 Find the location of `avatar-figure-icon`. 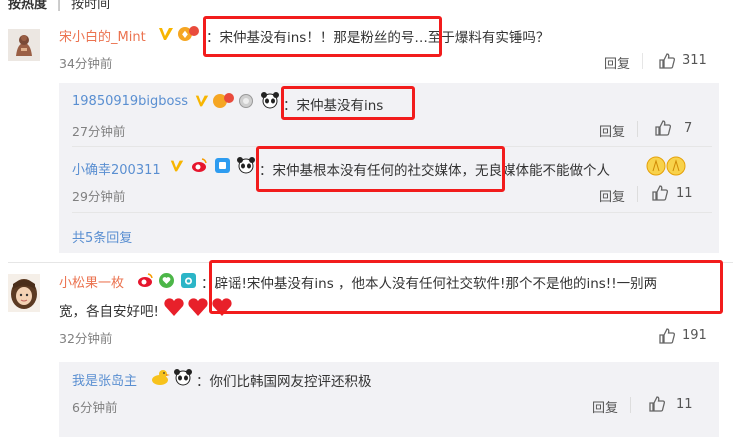

avatar-figure-icon is located at coordinates (24, 45).